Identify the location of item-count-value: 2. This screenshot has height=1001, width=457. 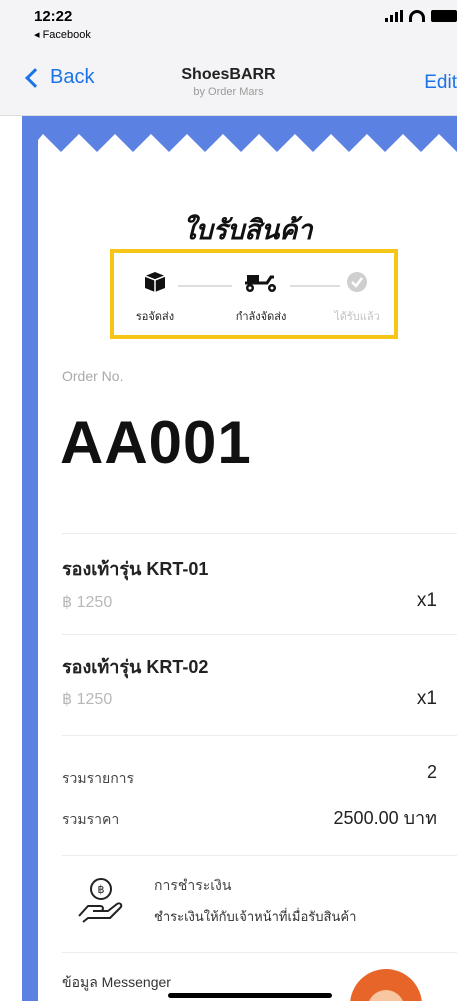
(431, 772).